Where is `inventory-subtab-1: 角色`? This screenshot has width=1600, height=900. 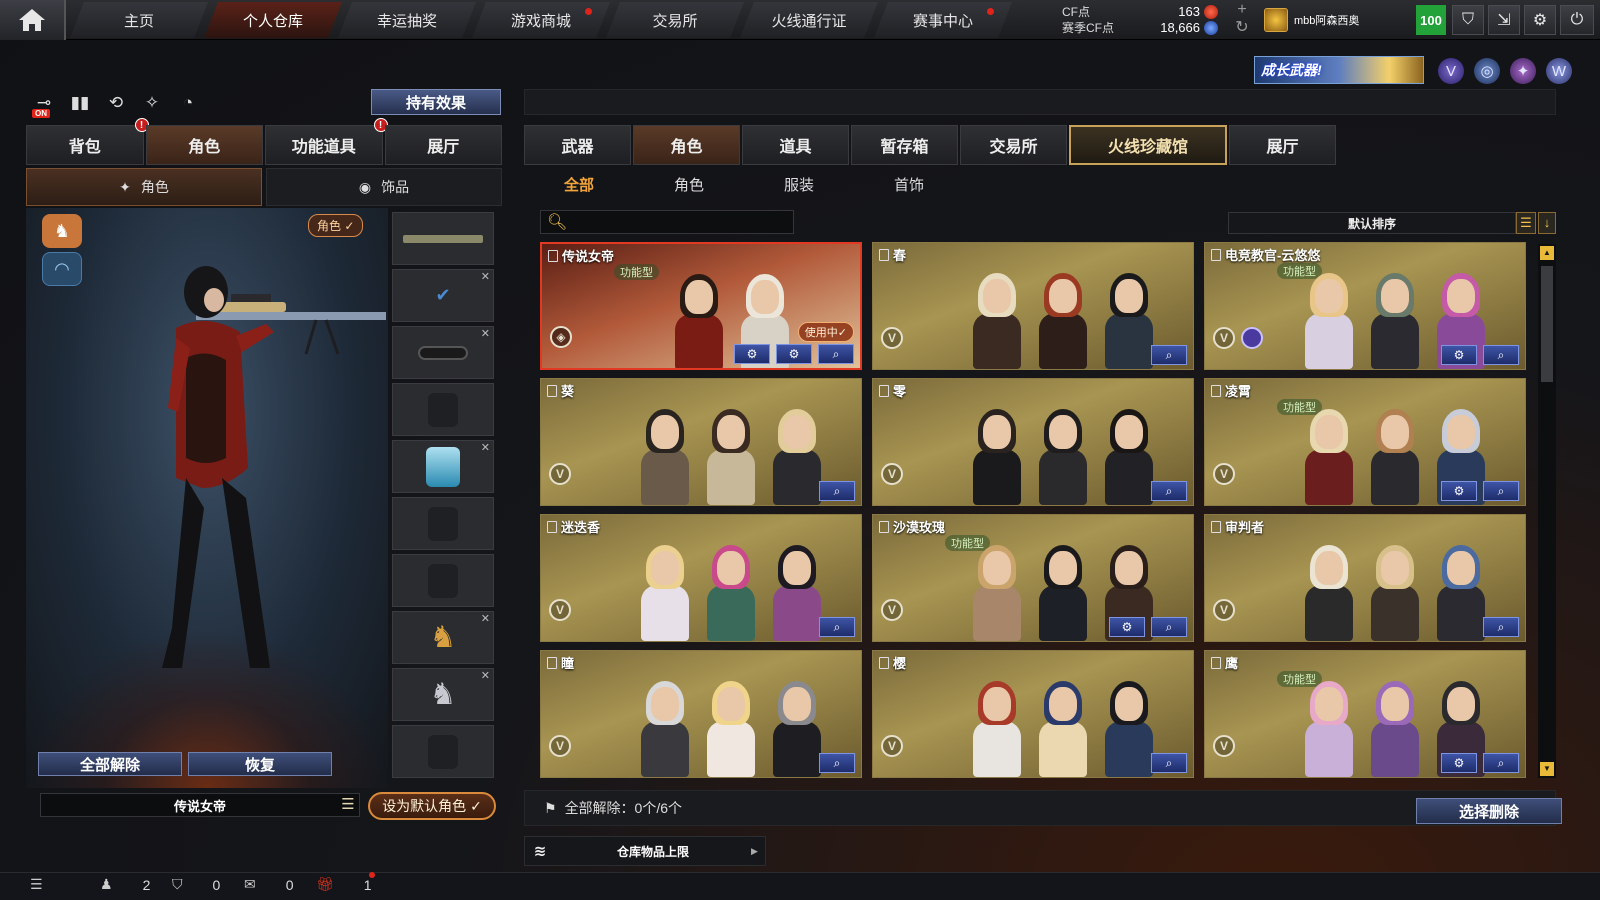
inventory-subtab-1: 角色 is located at coordinates (689, 184).